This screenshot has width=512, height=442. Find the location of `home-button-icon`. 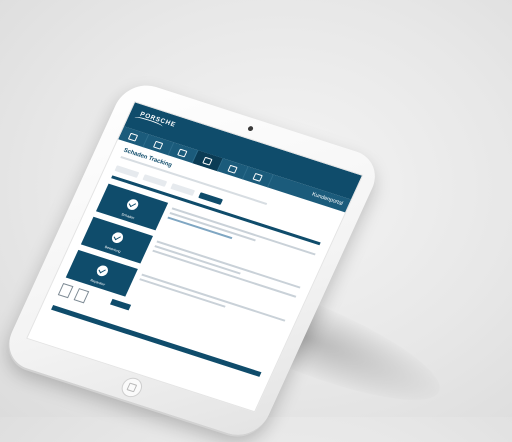

home-button-icon is located at coordinates (132, 387).